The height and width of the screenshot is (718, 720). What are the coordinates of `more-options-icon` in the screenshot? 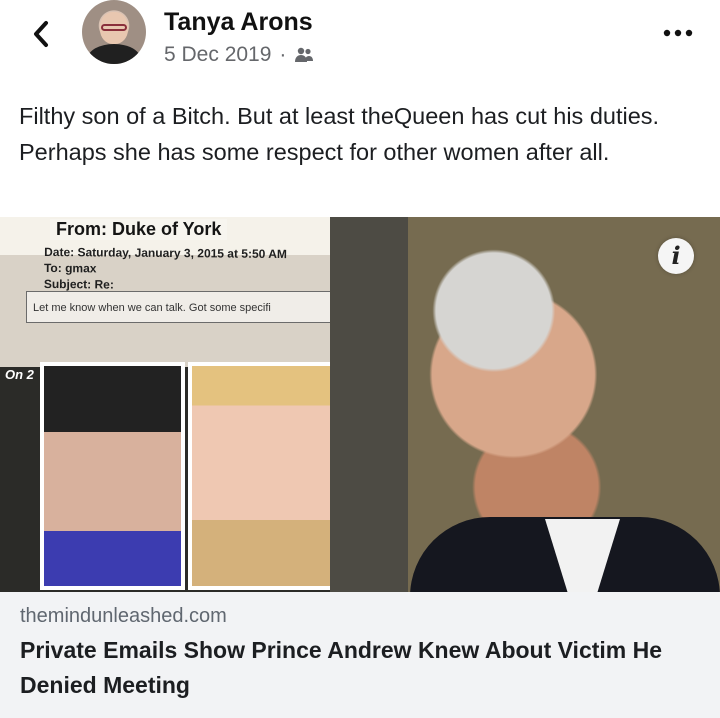 It's located at (678, 33).